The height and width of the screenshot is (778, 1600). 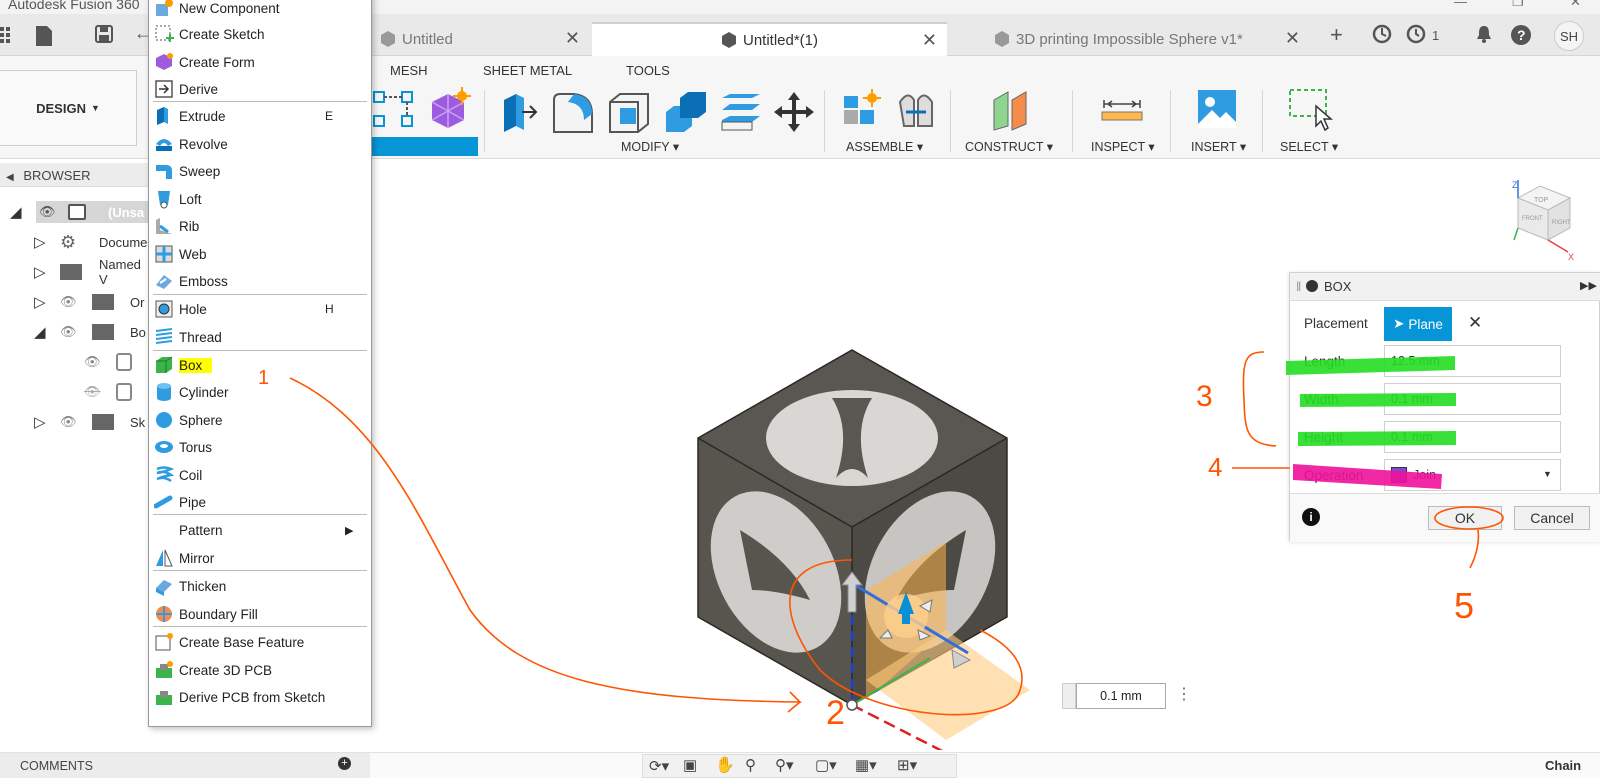 I want to click on menu-item-web: Web, so click(x=260, y=254).